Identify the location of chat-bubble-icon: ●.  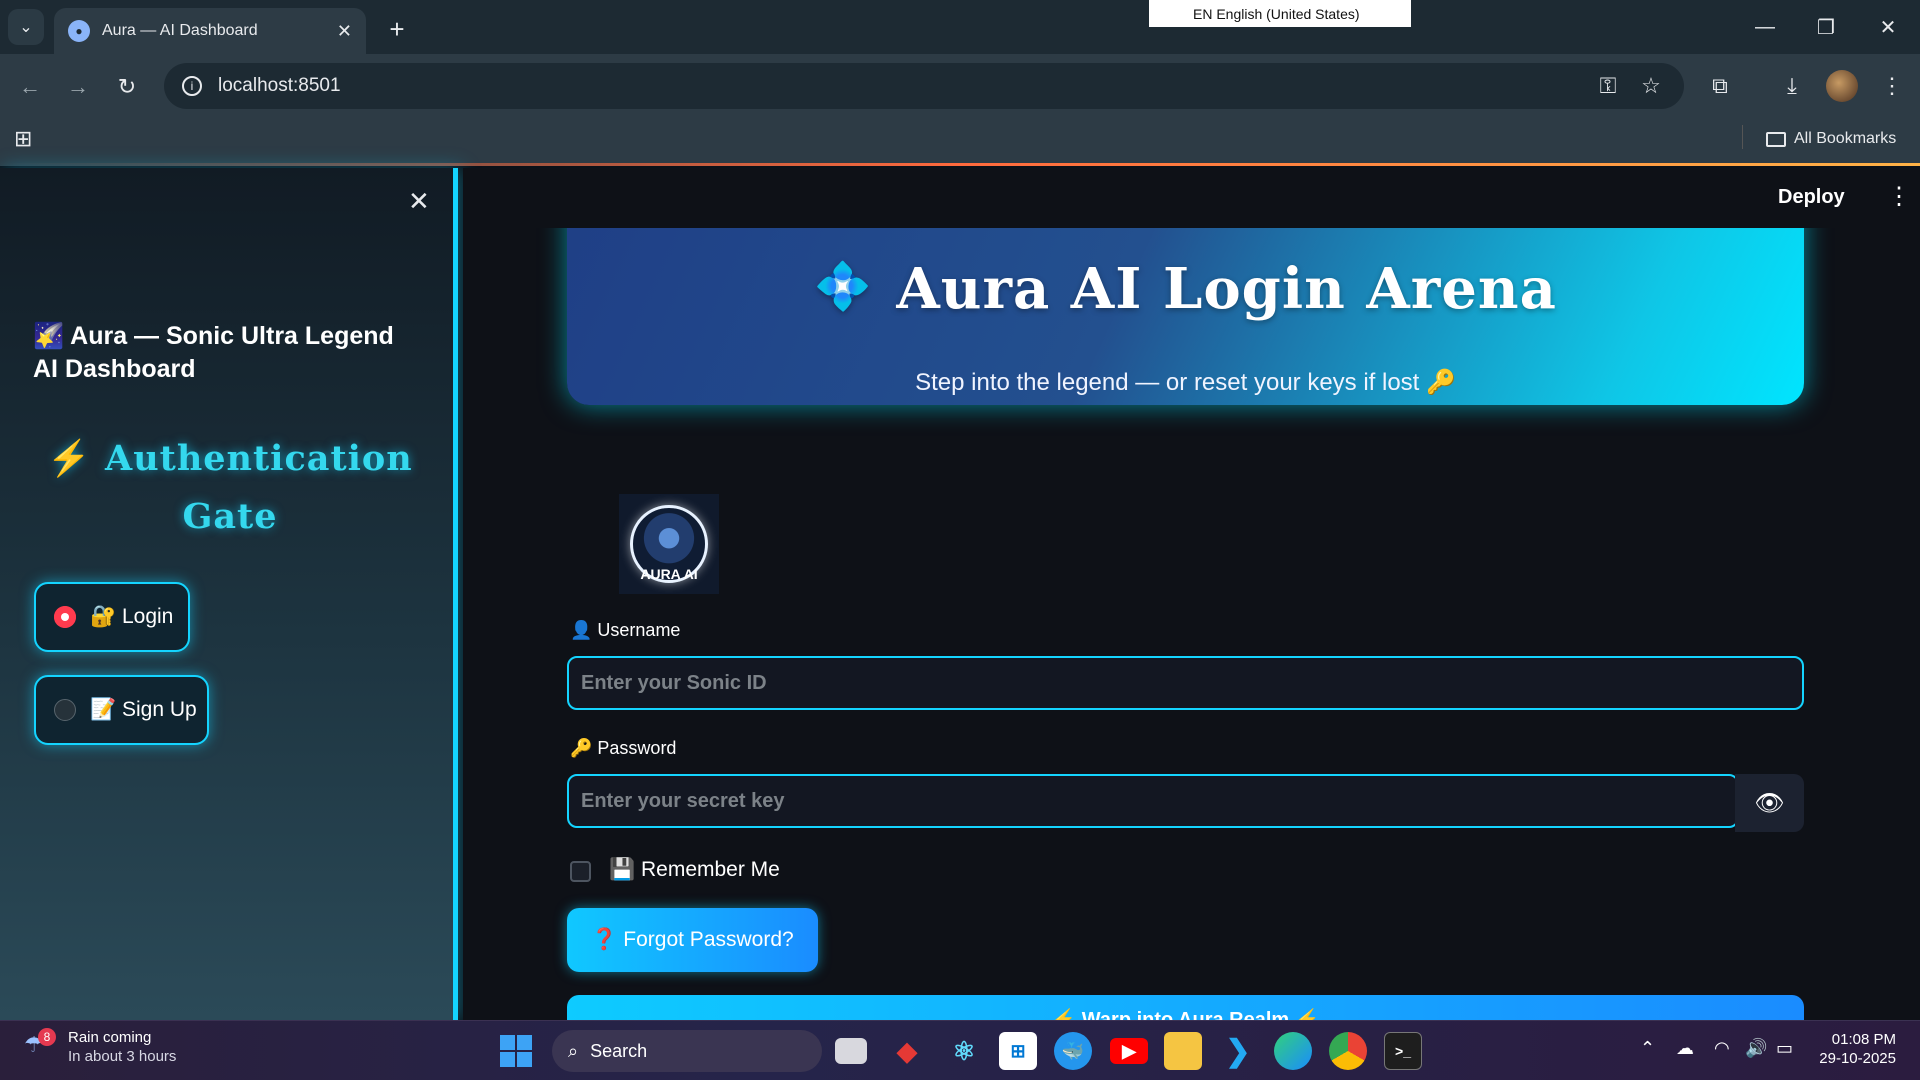
(79, 31).